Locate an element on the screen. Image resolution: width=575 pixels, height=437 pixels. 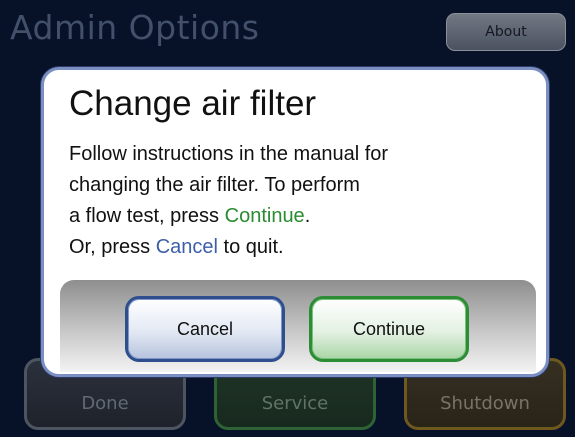
cancel-keyword: Cancel is located at coordinates (186, 247).